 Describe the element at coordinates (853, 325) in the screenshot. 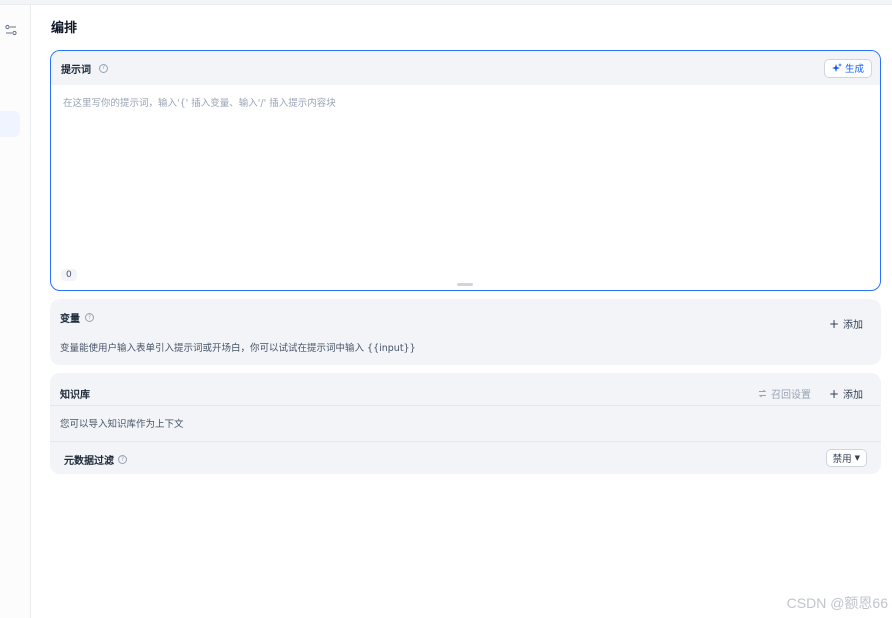

I see `add-variable-label: 添加` at that location.